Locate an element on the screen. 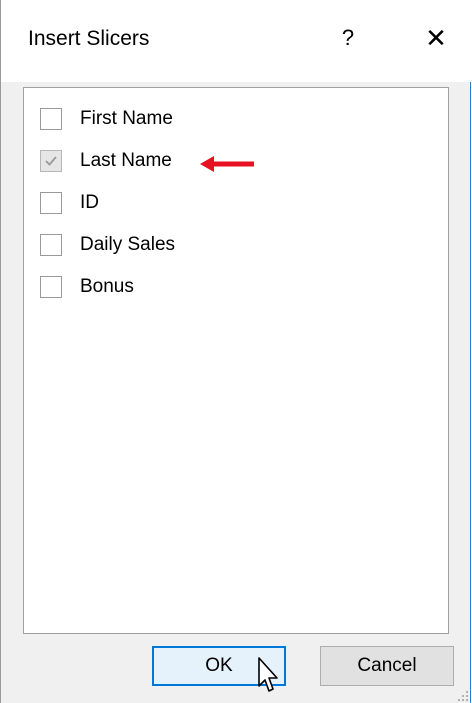 This screenshot has width=472, height=703. resize-grip-icon is located at coordinates (463, 696).